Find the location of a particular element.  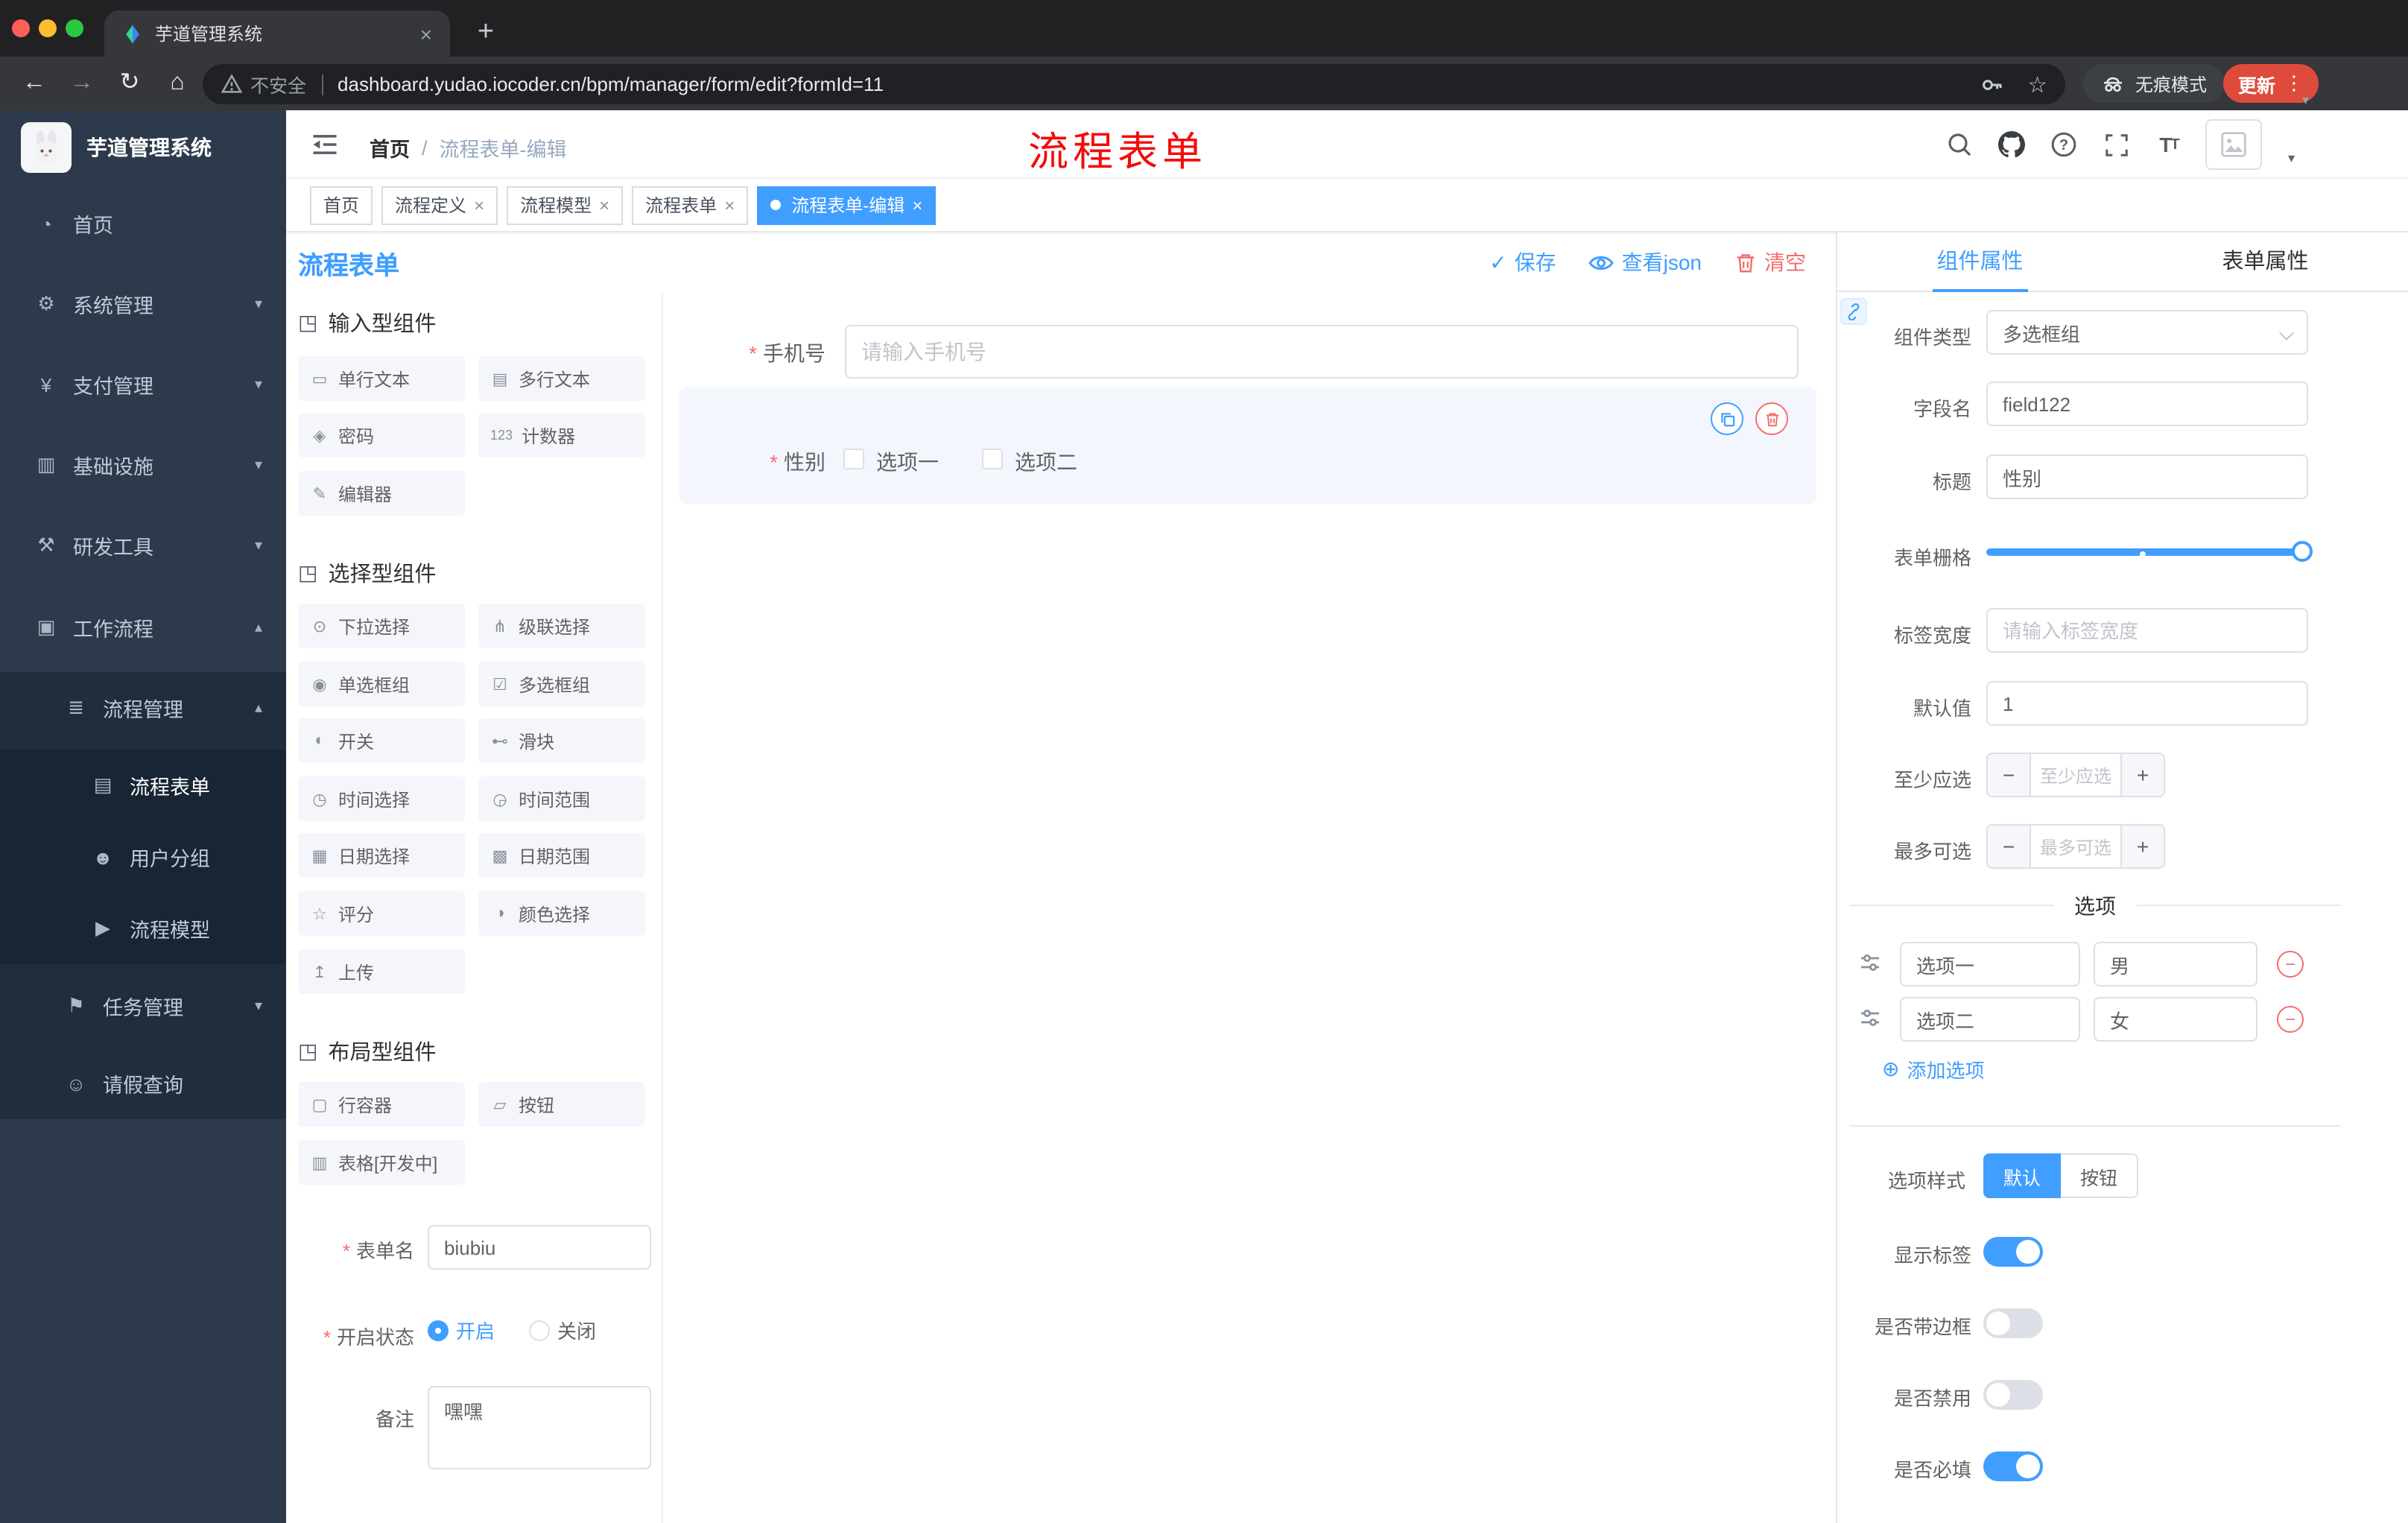

style-default-button: 默认 is located at coordinates (2022, 1176).